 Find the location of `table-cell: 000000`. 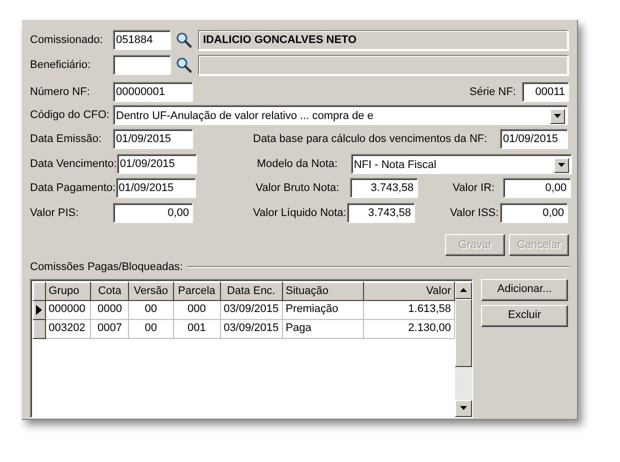

table-cell: 000000 is located at coordinates (68, 309).